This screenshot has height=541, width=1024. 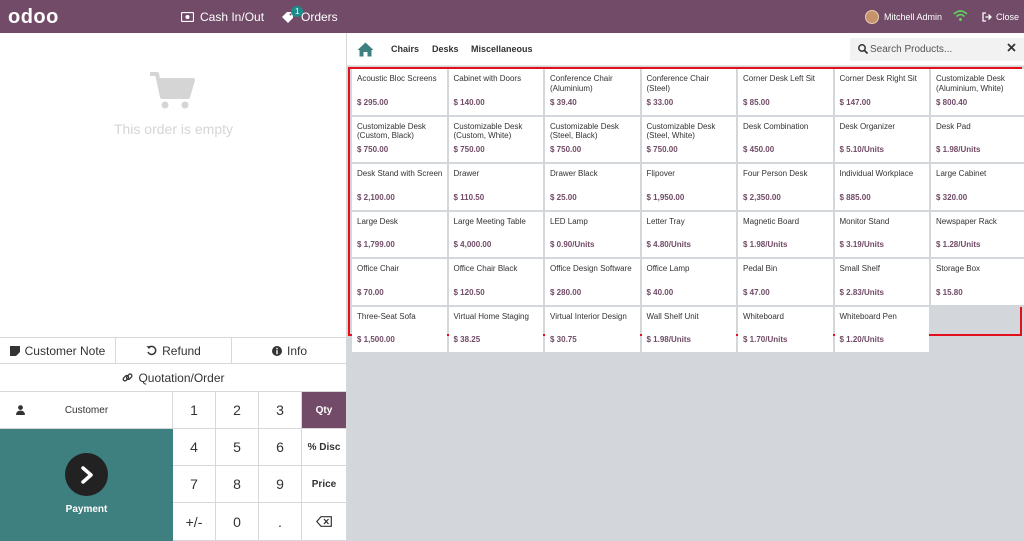 I want to click on numpad-key-decimal: ., so click(x=280, y=522).